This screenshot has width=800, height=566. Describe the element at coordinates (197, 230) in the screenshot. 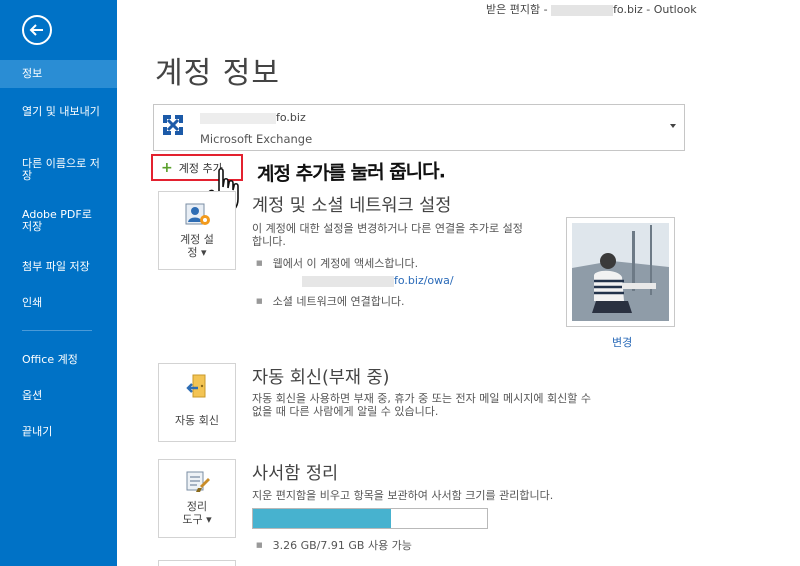

I see `account-settings-button: 계정 설 정 ▾` at that location.